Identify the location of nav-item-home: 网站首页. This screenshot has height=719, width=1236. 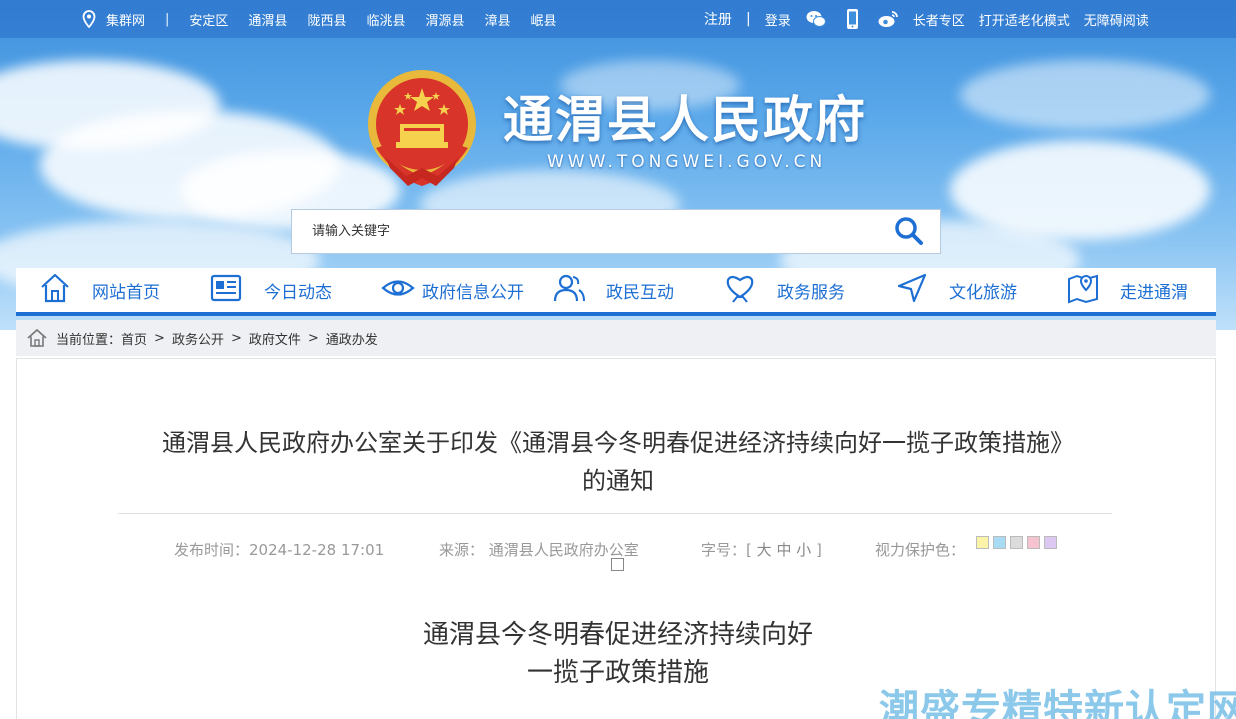
(99, 290).